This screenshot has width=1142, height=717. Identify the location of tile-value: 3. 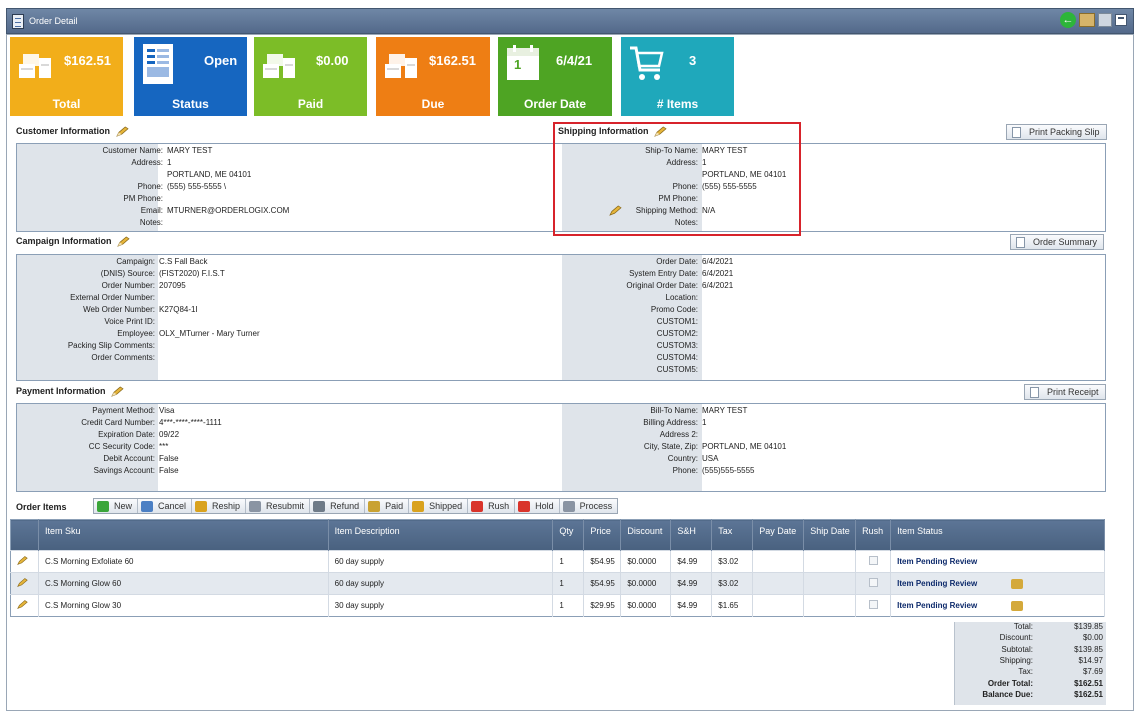
(693, 60).